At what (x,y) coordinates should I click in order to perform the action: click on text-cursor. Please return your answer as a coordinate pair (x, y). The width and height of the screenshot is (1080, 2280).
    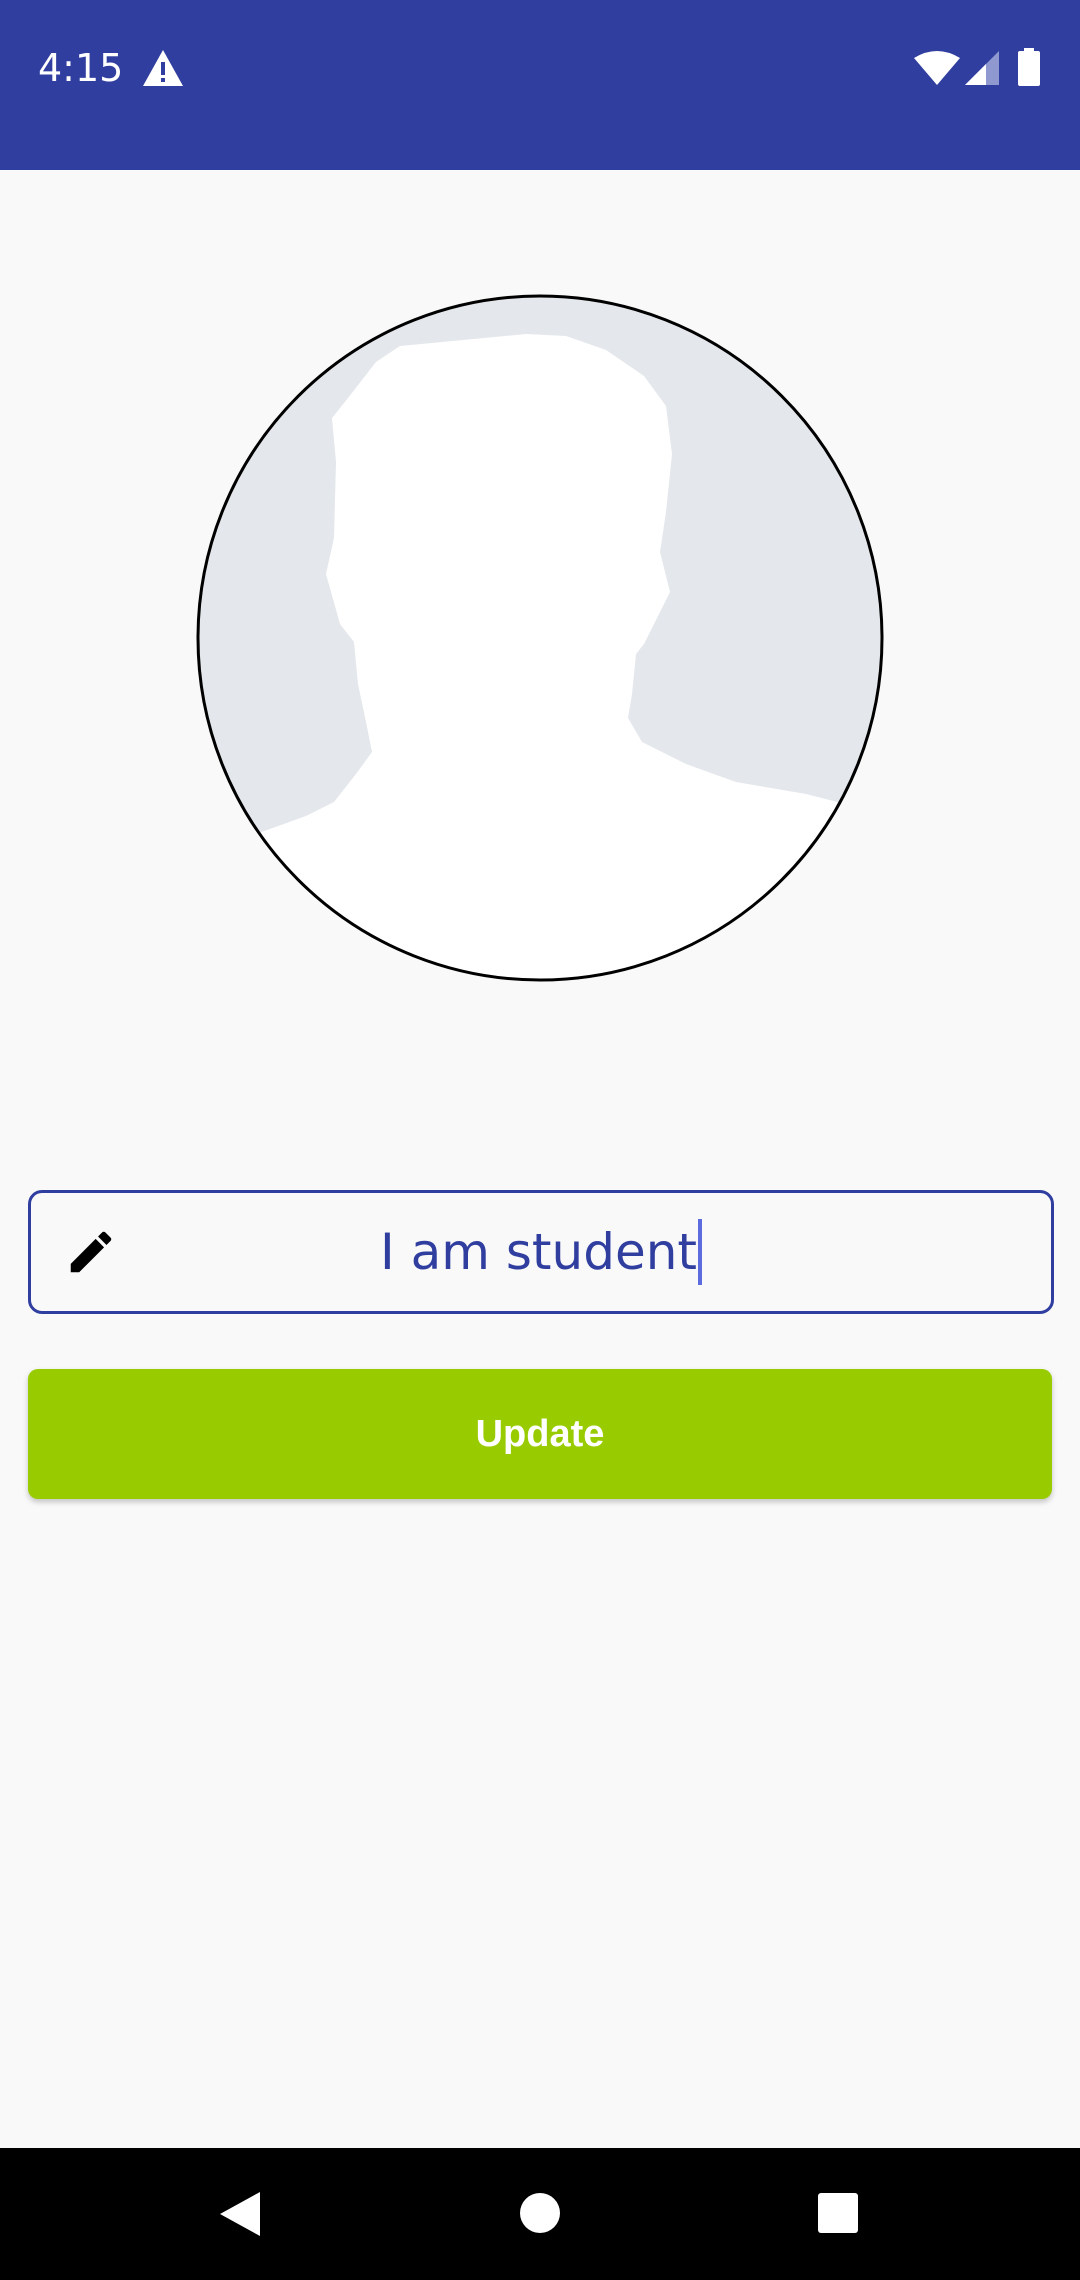
    Looking at the image, I should click on (700, 1251).